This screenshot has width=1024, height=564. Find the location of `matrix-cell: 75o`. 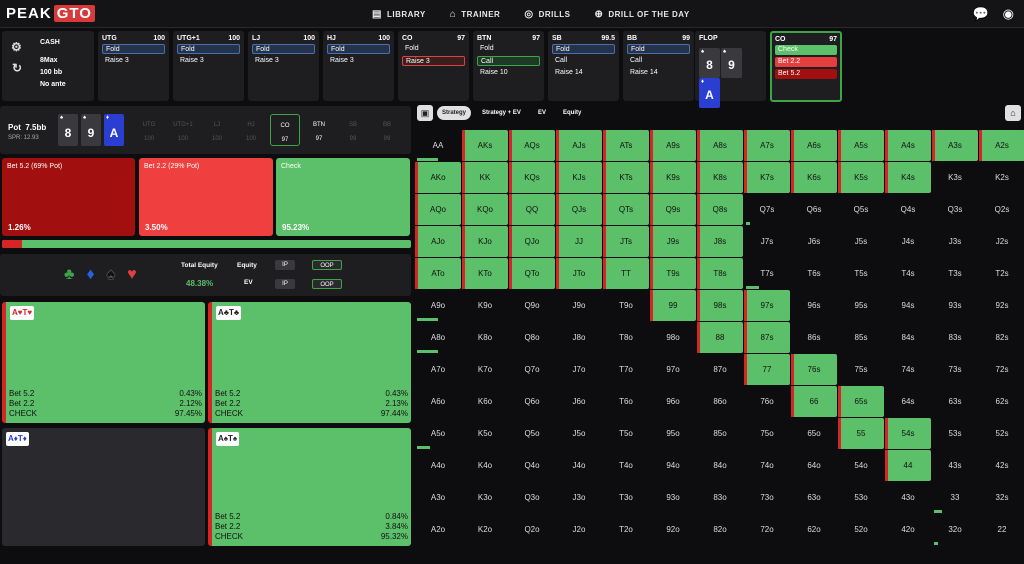

matrix-cell: 75o is located at coordinates (767, 433).